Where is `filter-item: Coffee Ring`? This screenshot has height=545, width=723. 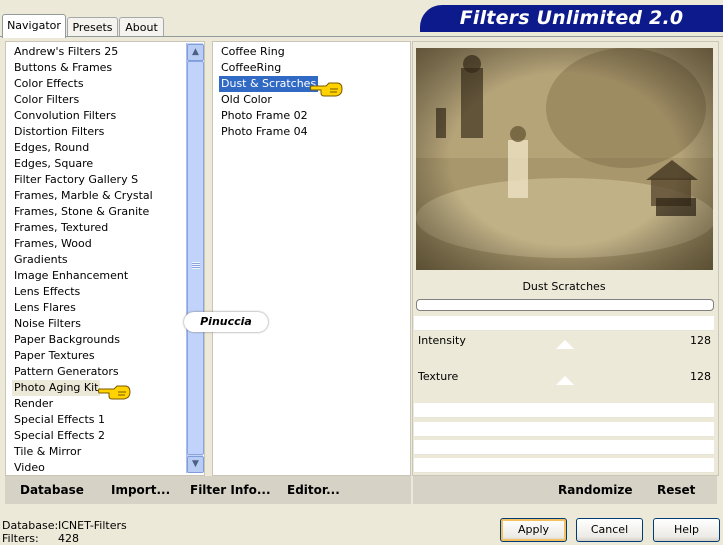
filter-item: Coffee Ring is located at coordinates (253, 52).